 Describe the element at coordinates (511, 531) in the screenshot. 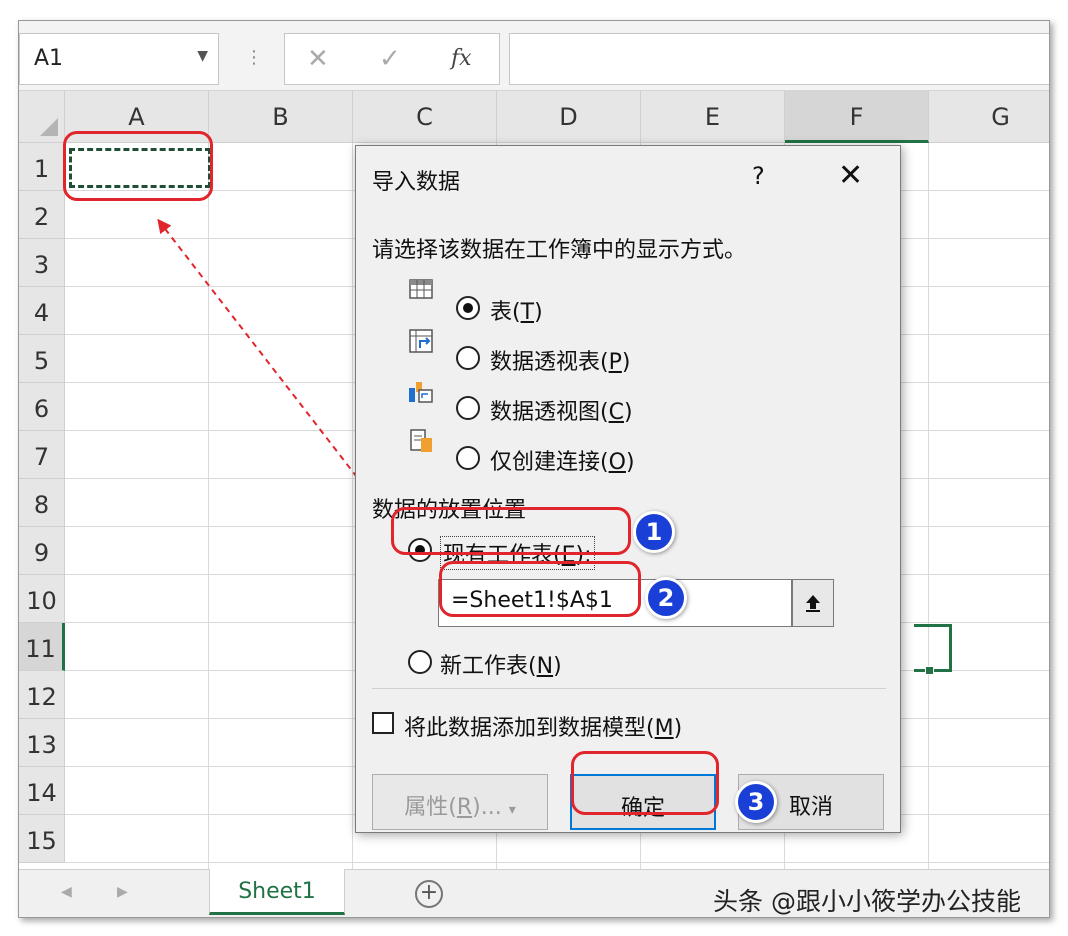

I see `annotation-highlight-existing-sheet` at that location.